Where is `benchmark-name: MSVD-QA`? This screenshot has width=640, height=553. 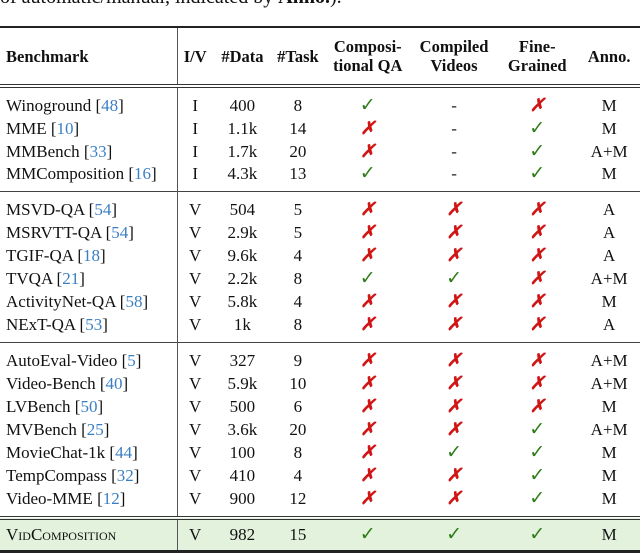
benchmark-name: MSVD-QA is located at coordinates (45, 209).